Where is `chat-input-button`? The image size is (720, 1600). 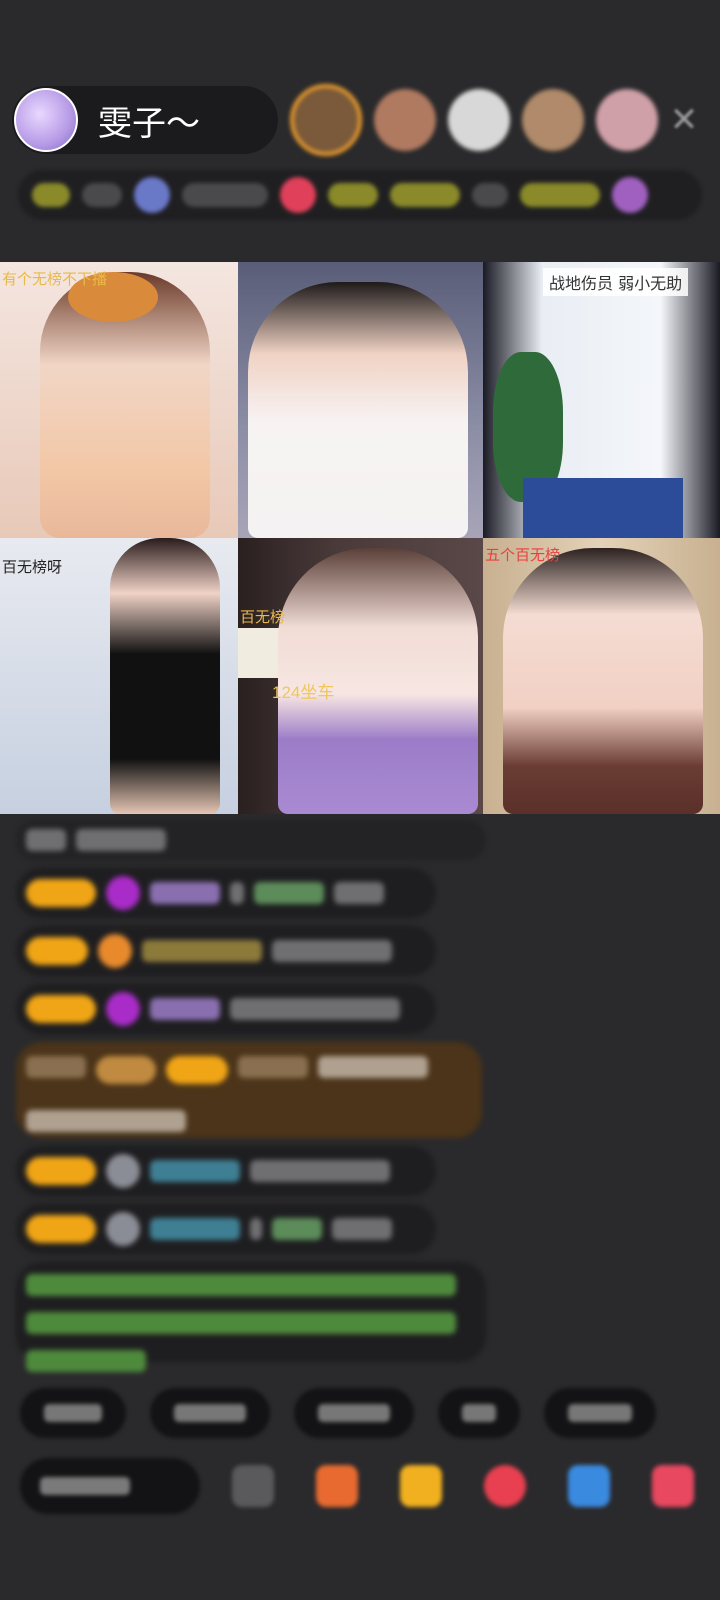
chat-input-button is located at coordinates (110, 1486).